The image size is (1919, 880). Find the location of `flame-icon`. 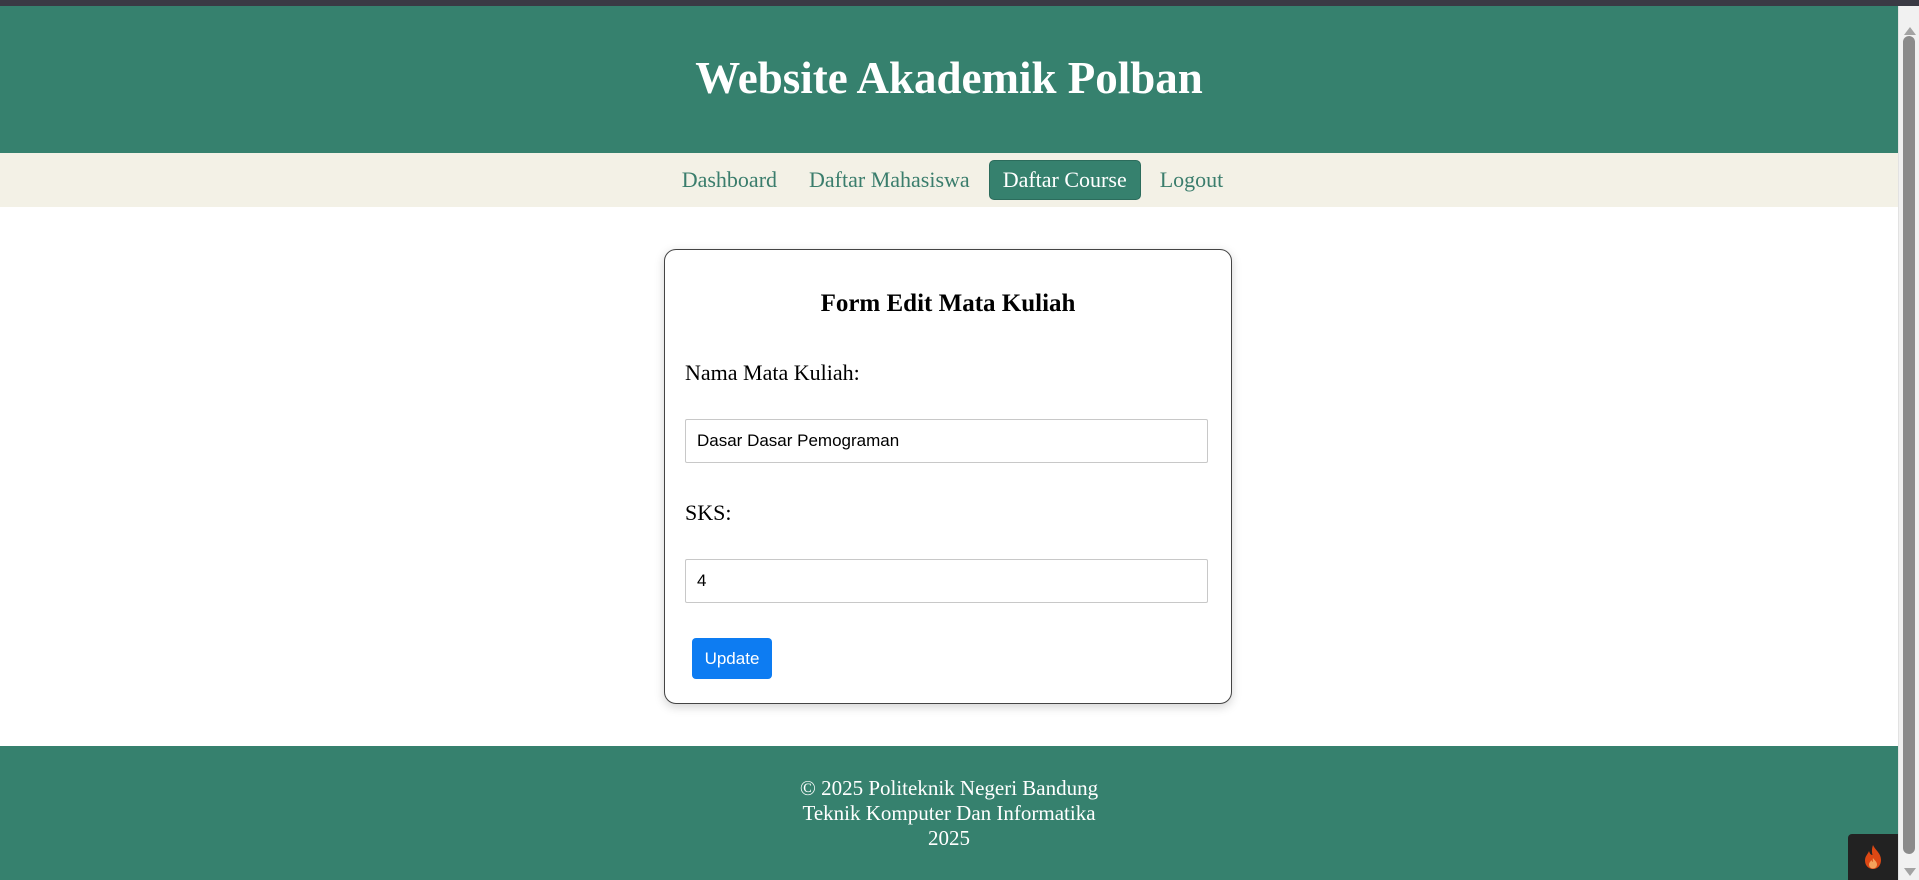

flame-icon is located at coordinates (1873, 857).